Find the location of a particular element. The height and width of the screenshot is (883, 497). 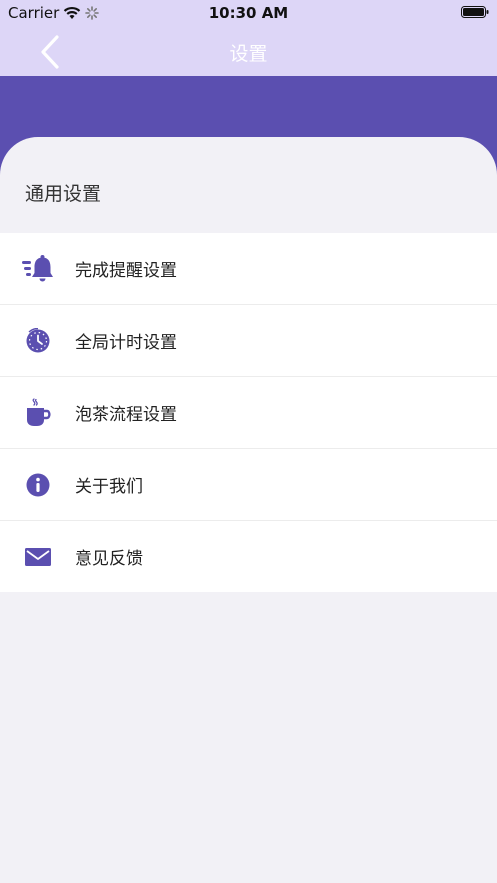

settings-item-global-timer: 全局计时设置 is located at coordinates (248, 341).